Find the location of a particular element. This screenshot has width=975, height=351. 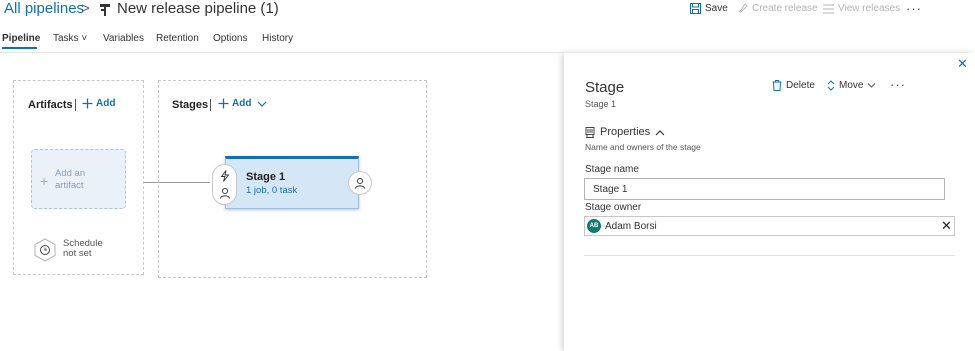

tab-tasks: Tasks ˅ is located at coordinates (70, 38).